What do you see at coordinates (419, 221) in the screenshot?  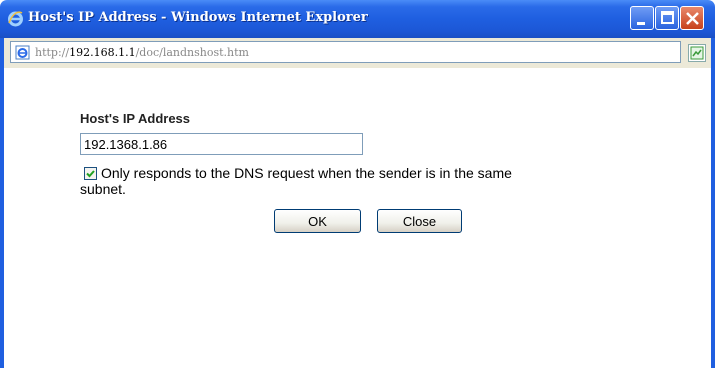 I see `close-button: Close` at bounding box center [419, 221].